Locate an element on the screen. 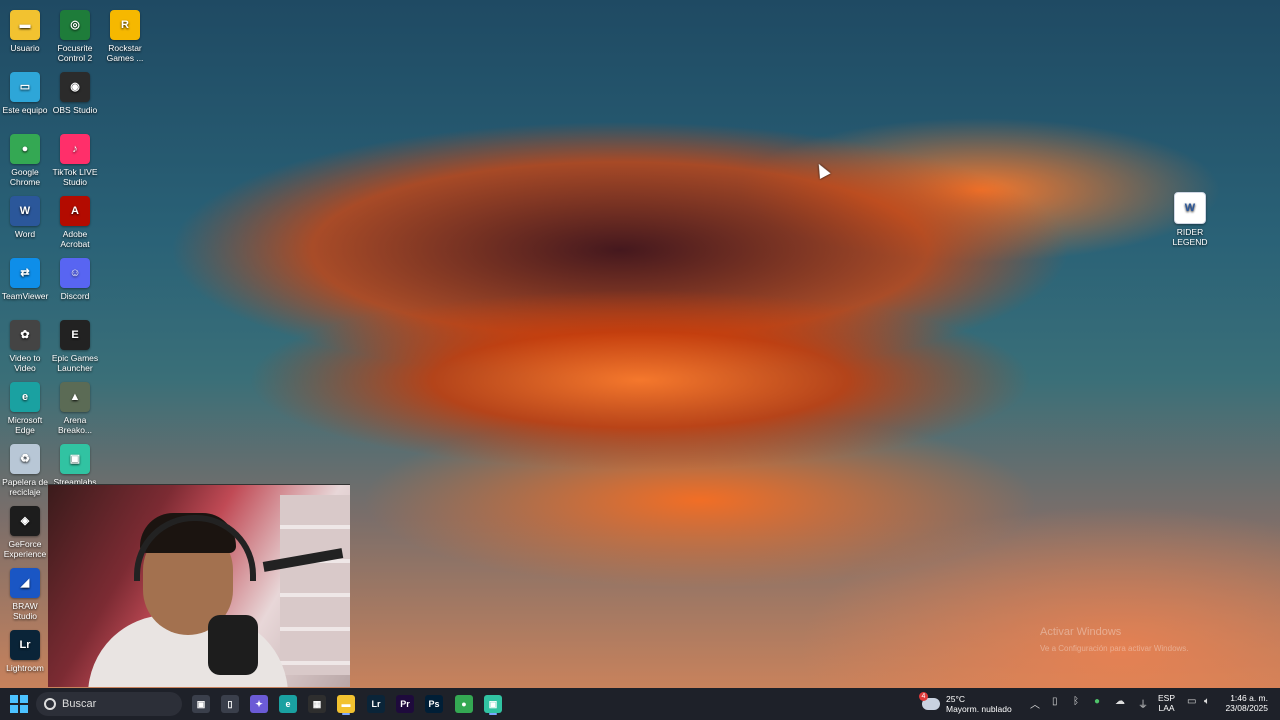 This screenshot has height=720, width=1280. computer-icon: ▭ is located at coordinates (25, 87).